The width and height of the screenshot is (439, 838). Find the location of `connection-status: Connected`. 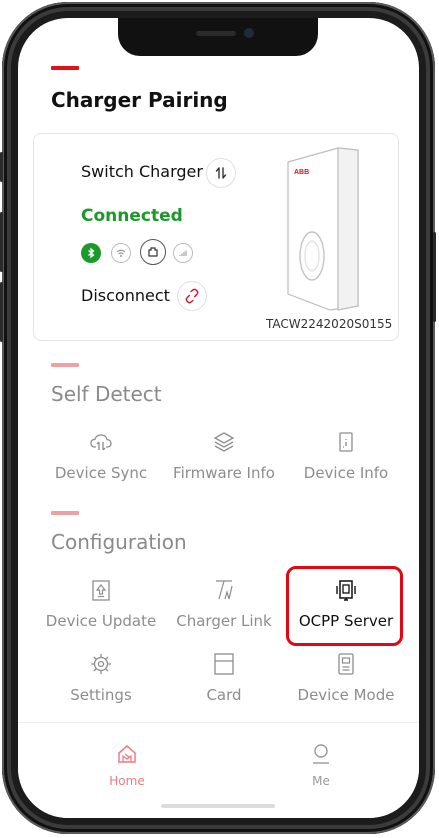

connection-status: Connected is located at coordinates (132, 216).